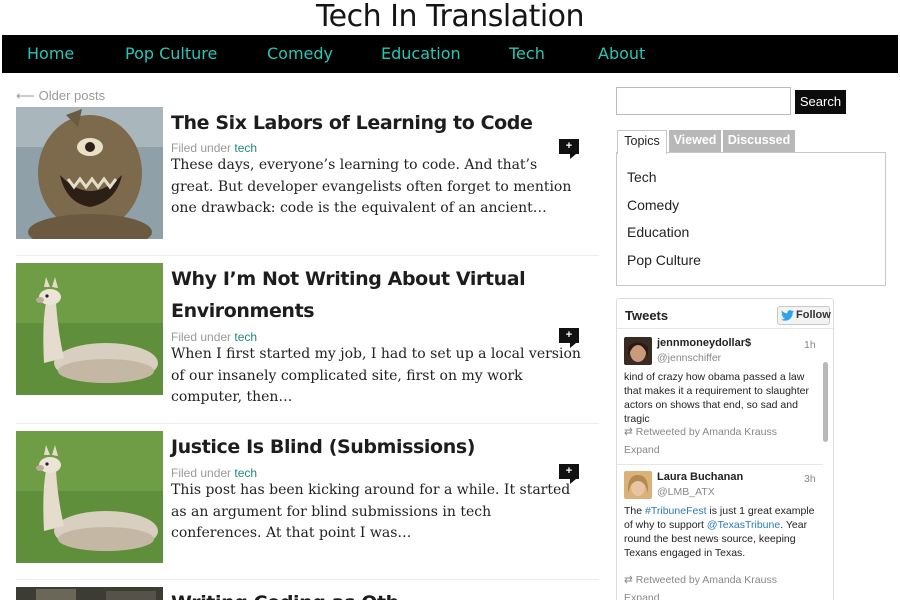 The height and width of the screenshot is (600, 900). I want to click on tab-viewed: Viewed, so click(695, 141).